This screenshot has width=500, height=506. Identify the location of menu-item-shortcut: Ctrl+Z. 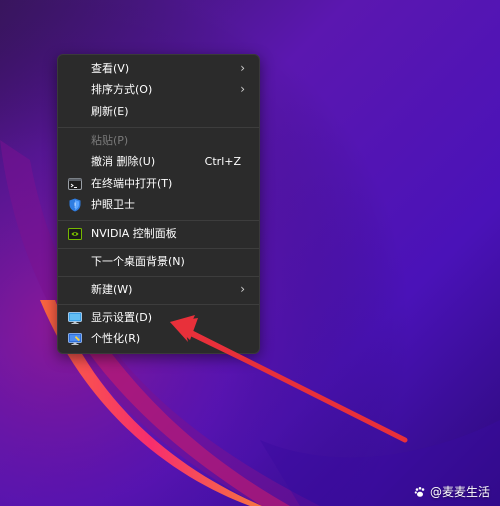
(222, 161).